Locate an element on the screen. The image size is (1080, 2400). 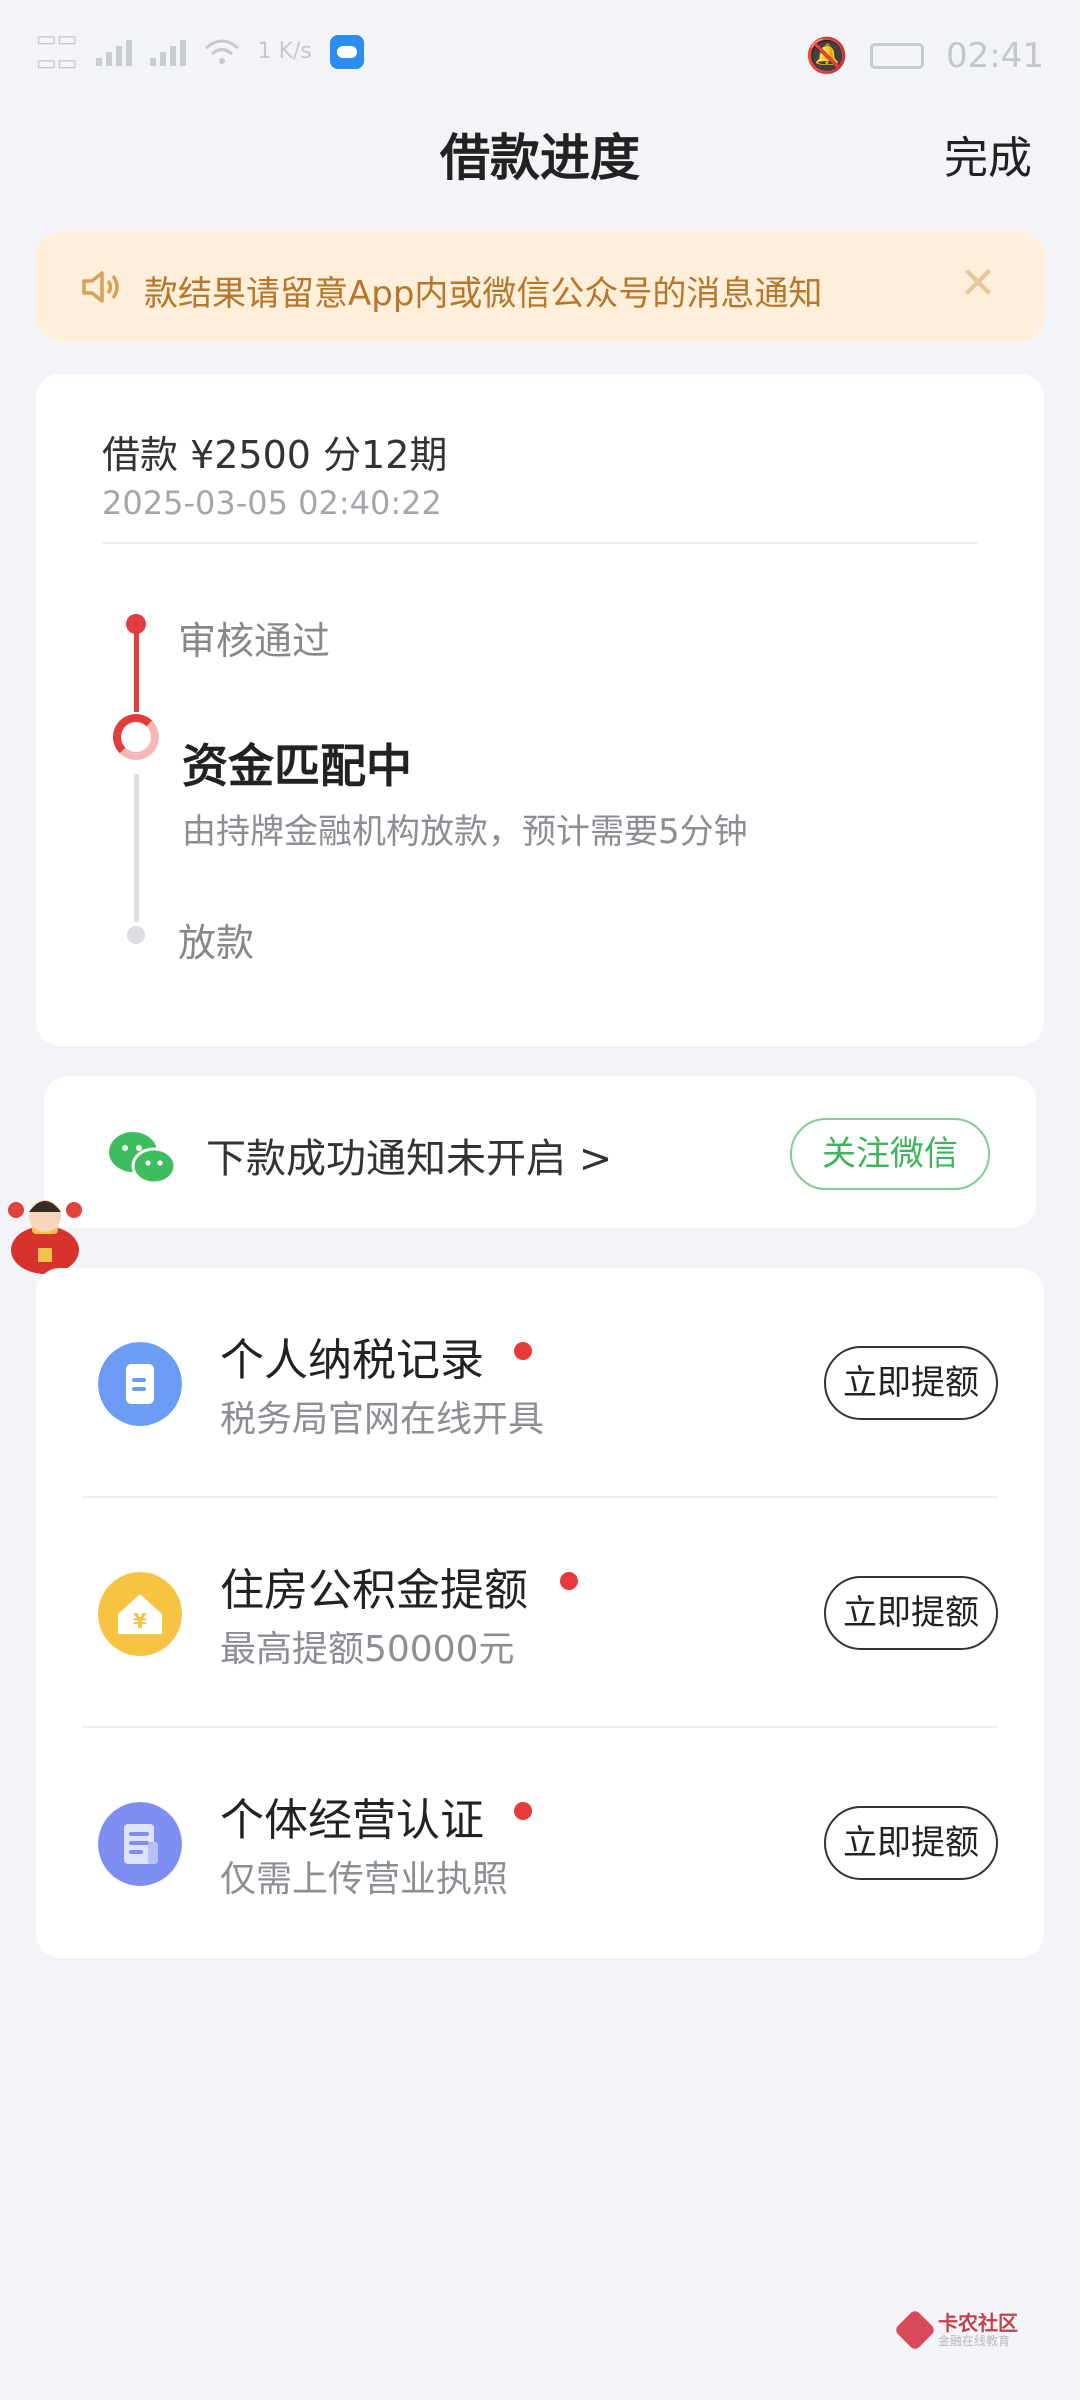
battery-icon is located at coordinates (897, 56).